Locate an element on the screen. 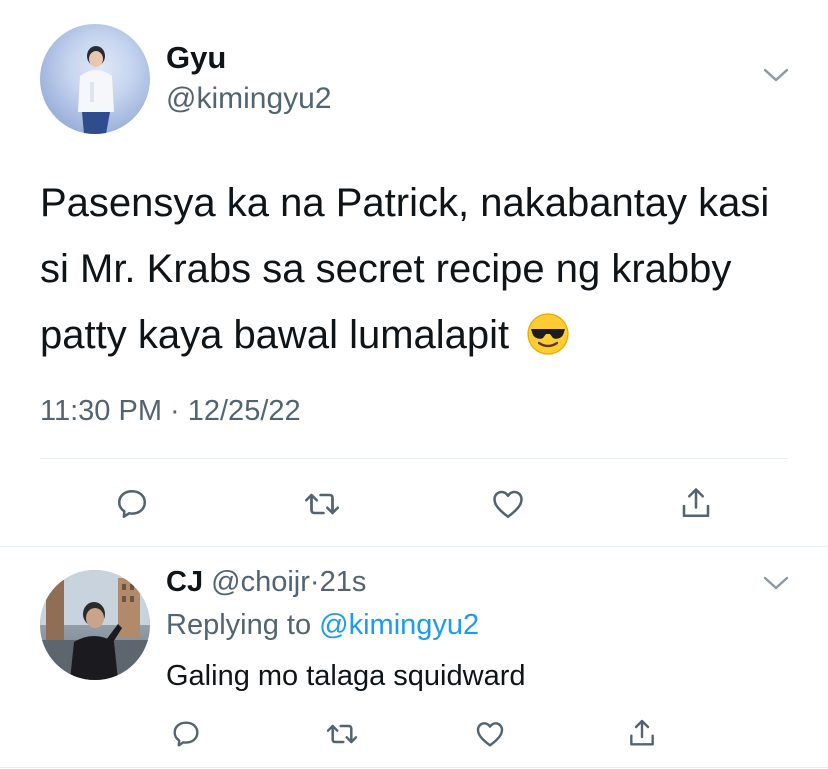 This screenshot has height=769, width=828. reply-header: CJ @choijr·21s is located at coordinates (266, 582).